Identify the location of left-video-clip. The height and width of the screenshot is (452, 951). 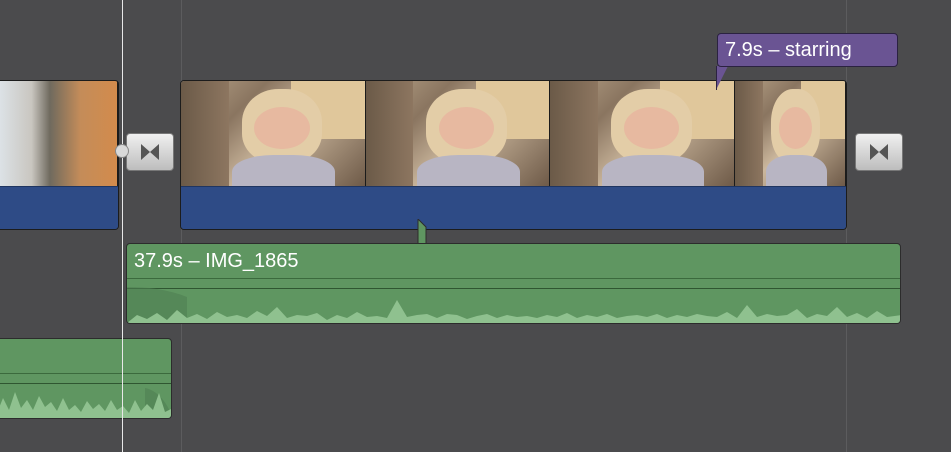
(59, 155).